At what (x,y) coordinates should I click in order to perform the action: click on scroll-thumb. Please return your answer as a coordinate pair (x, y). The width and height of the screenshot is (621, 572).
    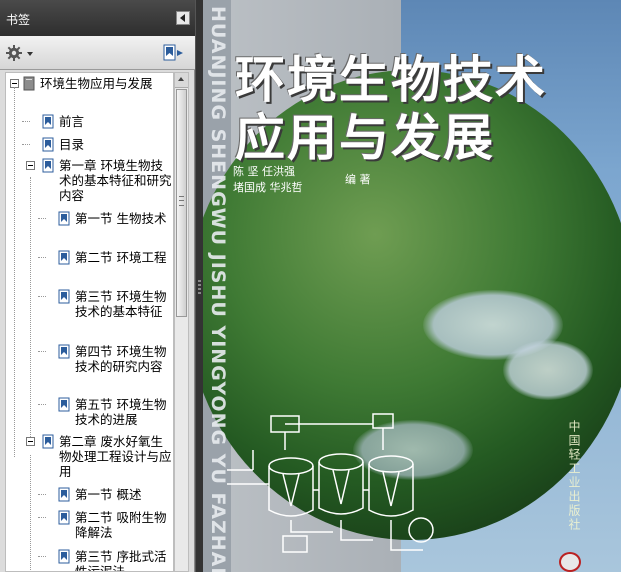
    Looking at the image, I should click on (181, 203).